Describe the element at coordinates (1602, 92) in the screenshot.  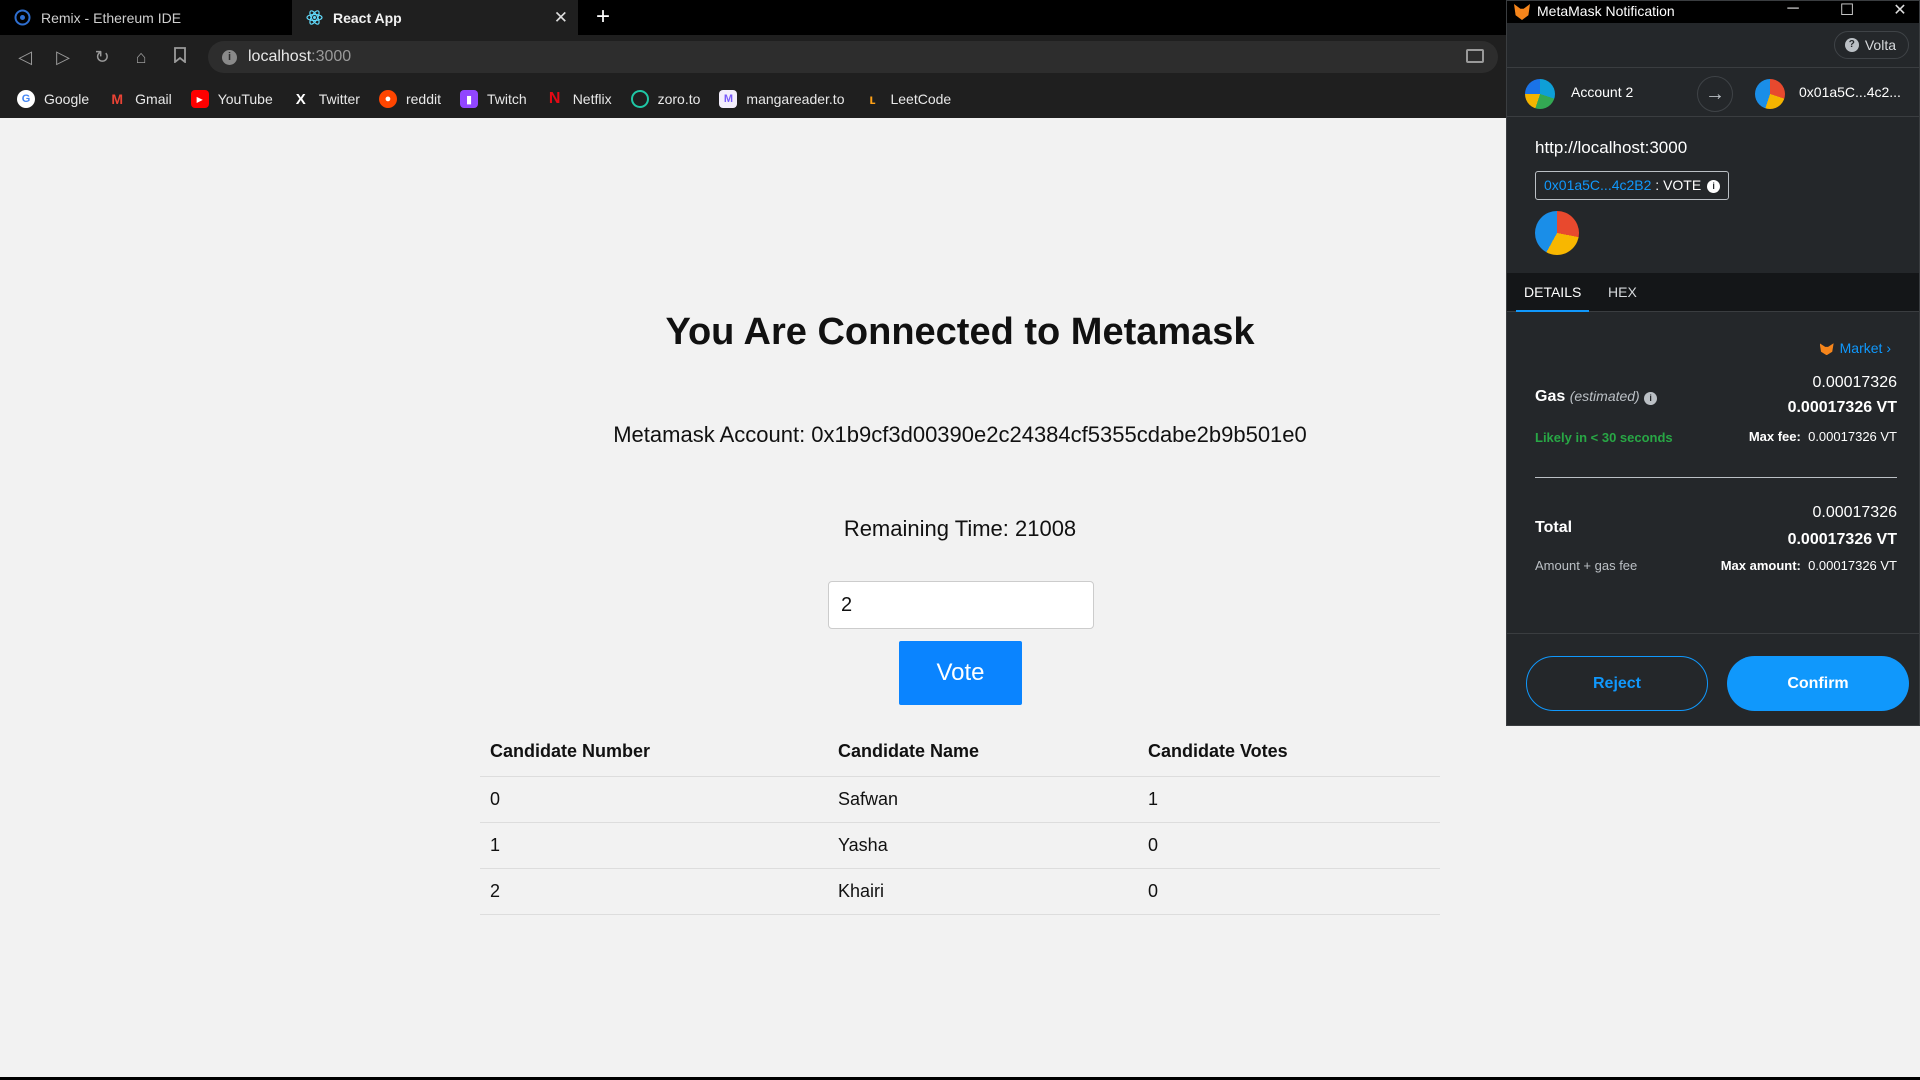
I see `from-account-name: Account 2` at that location.